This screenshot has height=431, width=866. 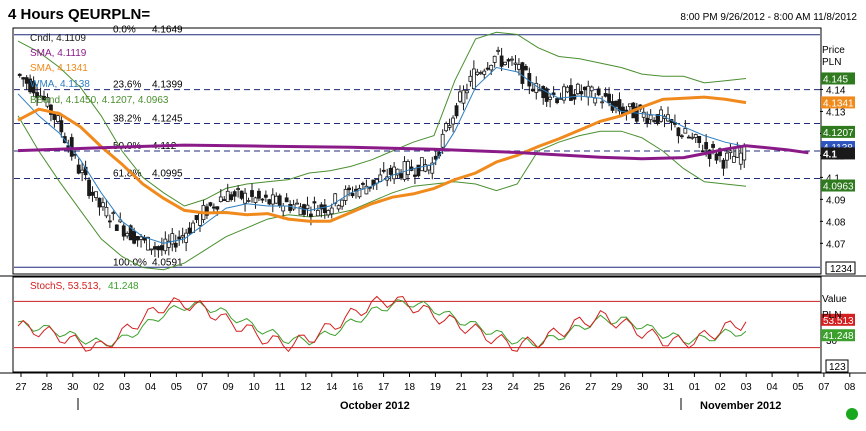 What do you see at coordinates (384, 387) in the screenshot?
I see `x-tick-label: 17` at bounding box center [384, 387].